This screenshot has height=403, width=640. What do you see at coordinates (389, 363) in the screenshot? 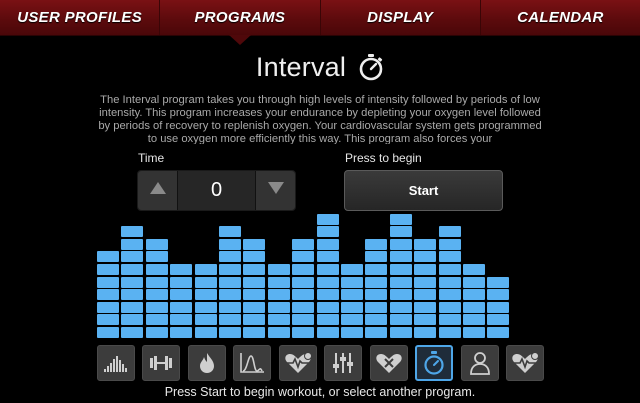
I see `program-cardio-button` at bounding box center [389, 363].